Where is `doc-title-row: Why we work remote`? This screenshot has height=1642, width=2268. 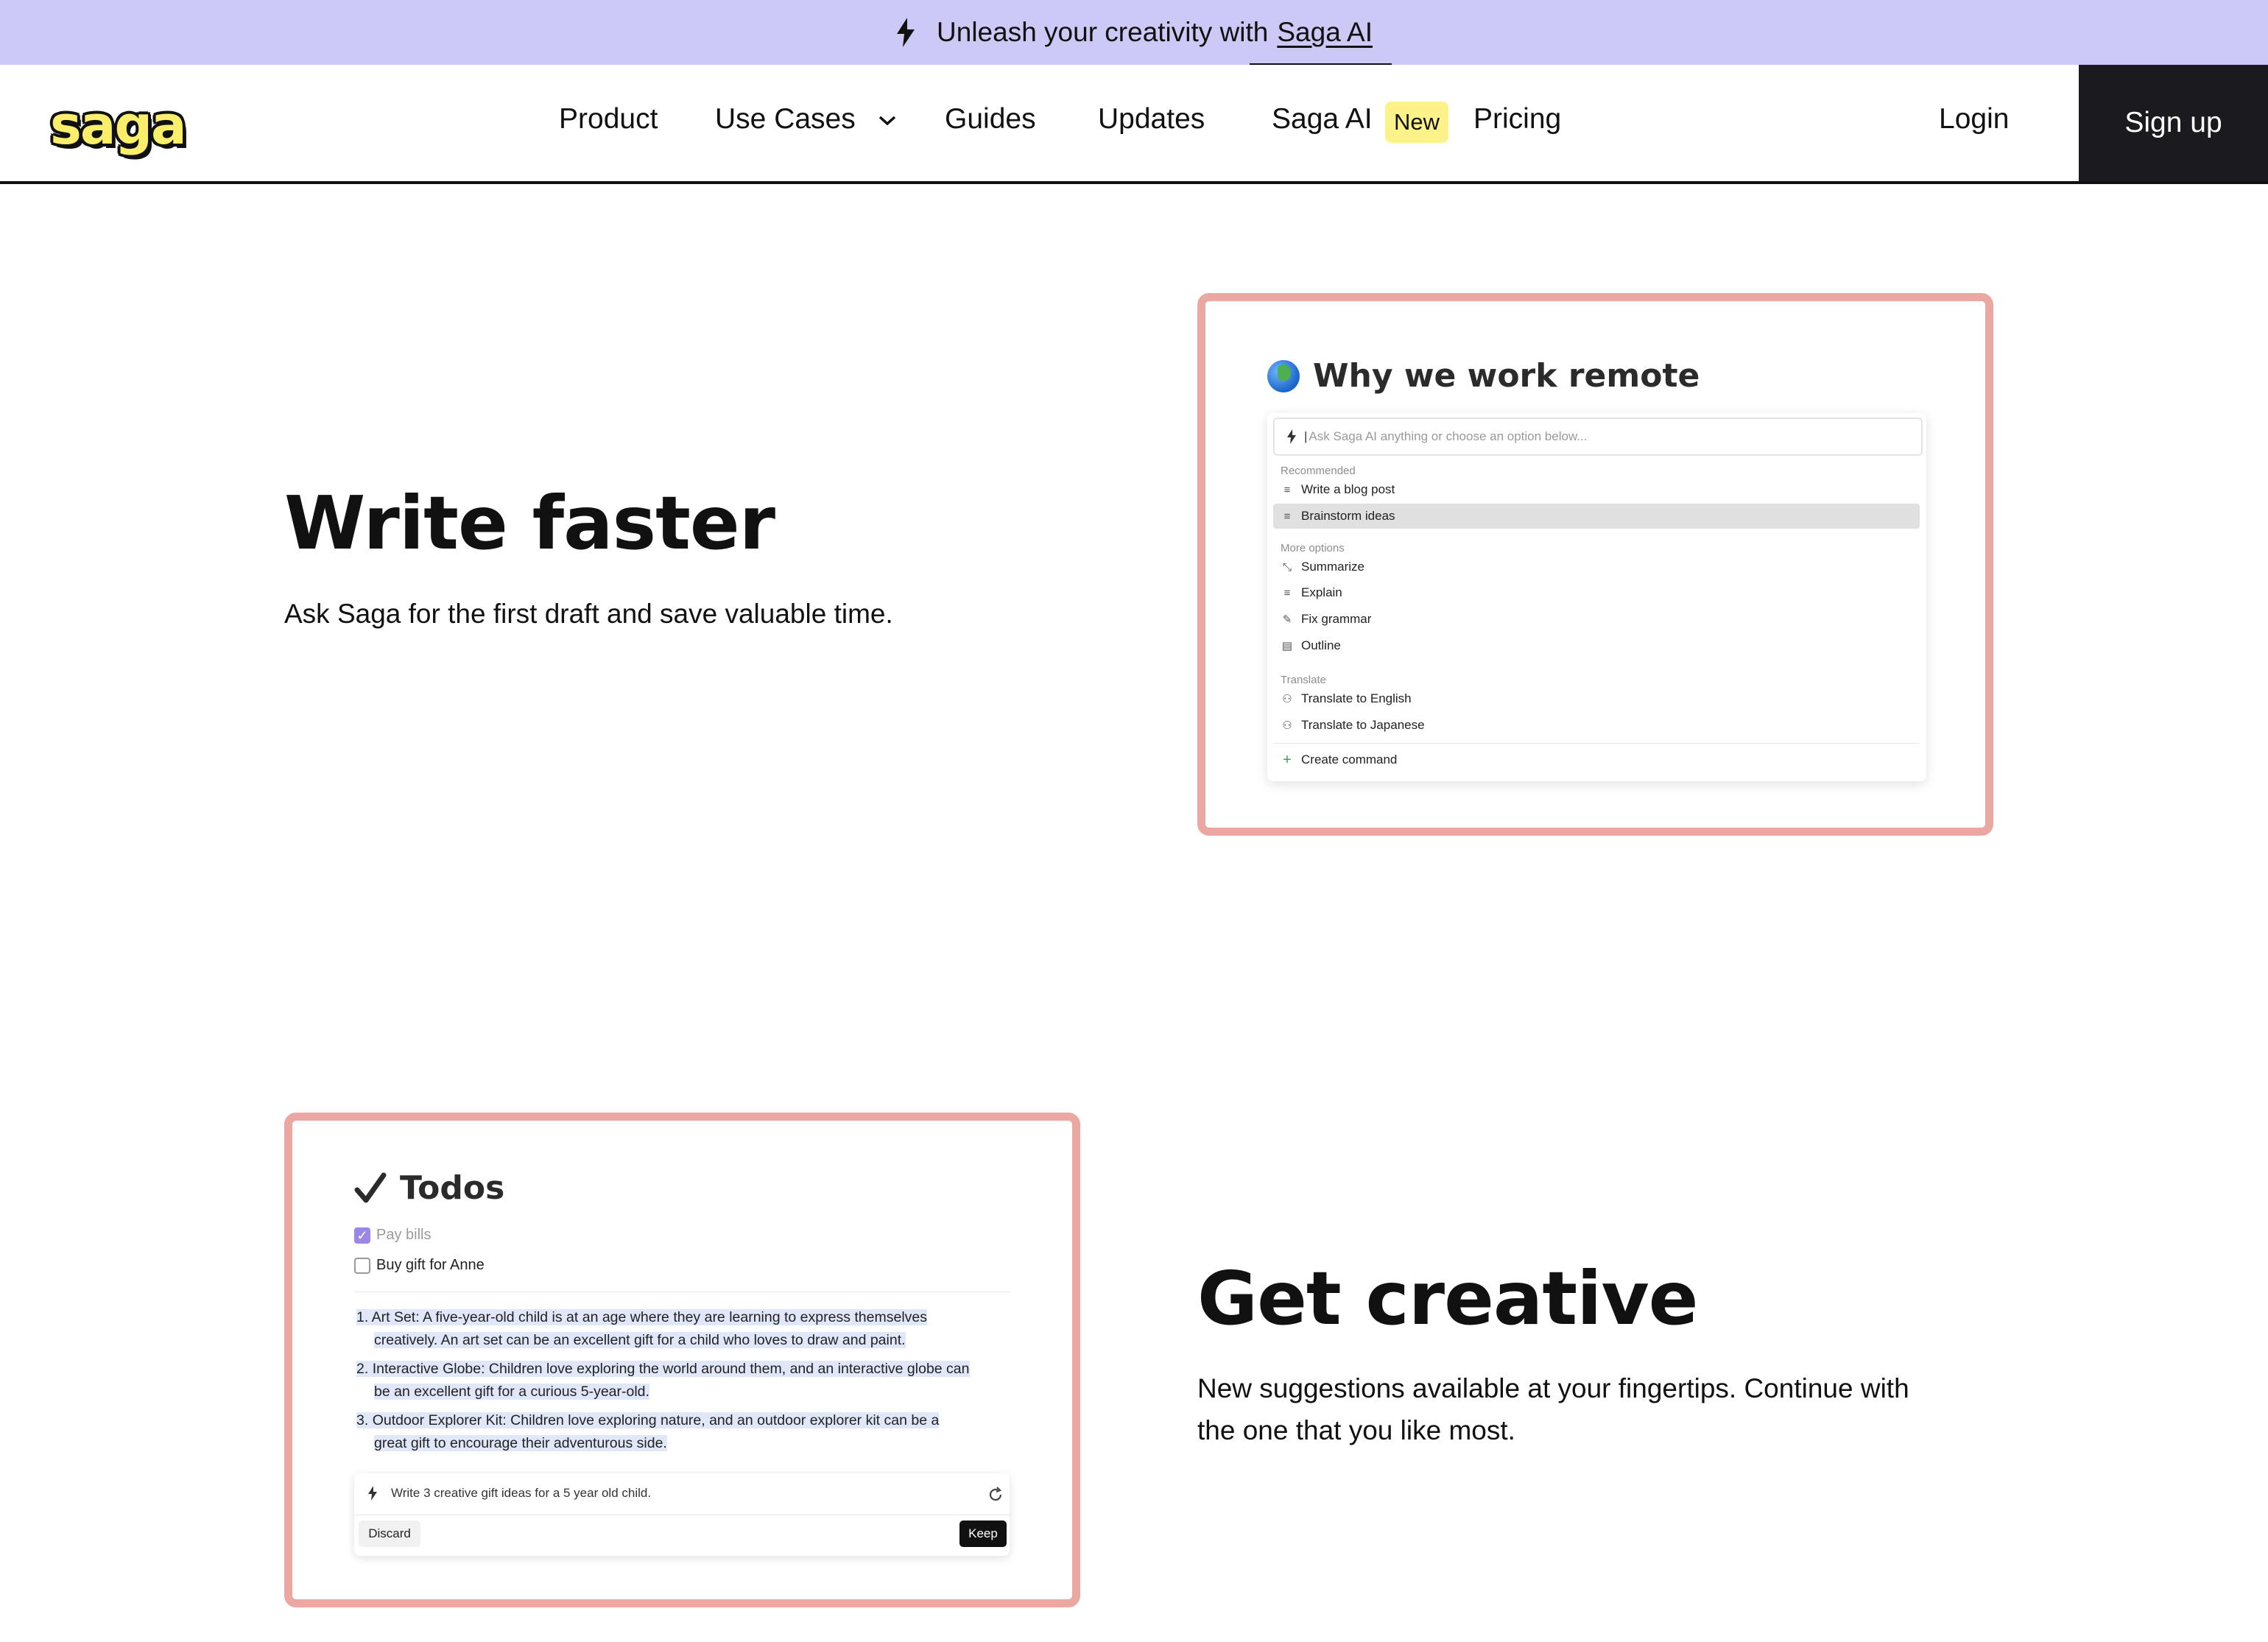 doc-title-row: Why we work remote is located at coordinates (1483, 376).